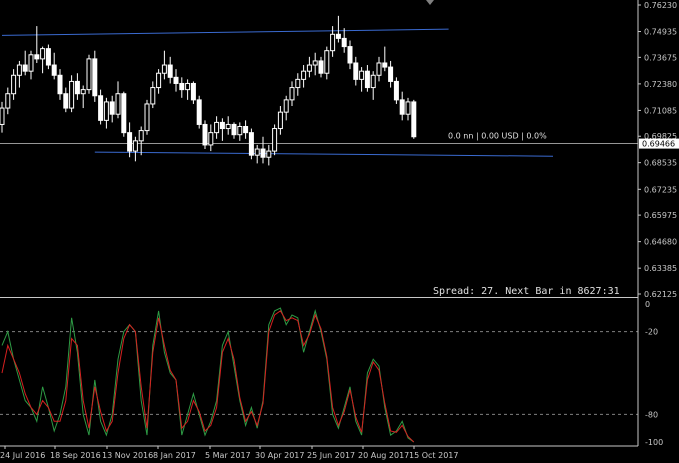  What do you see at coordinates (654, 442) in the screenshot?
I see `oscillator-axis-label: -100` at bounding box center [654, 442].